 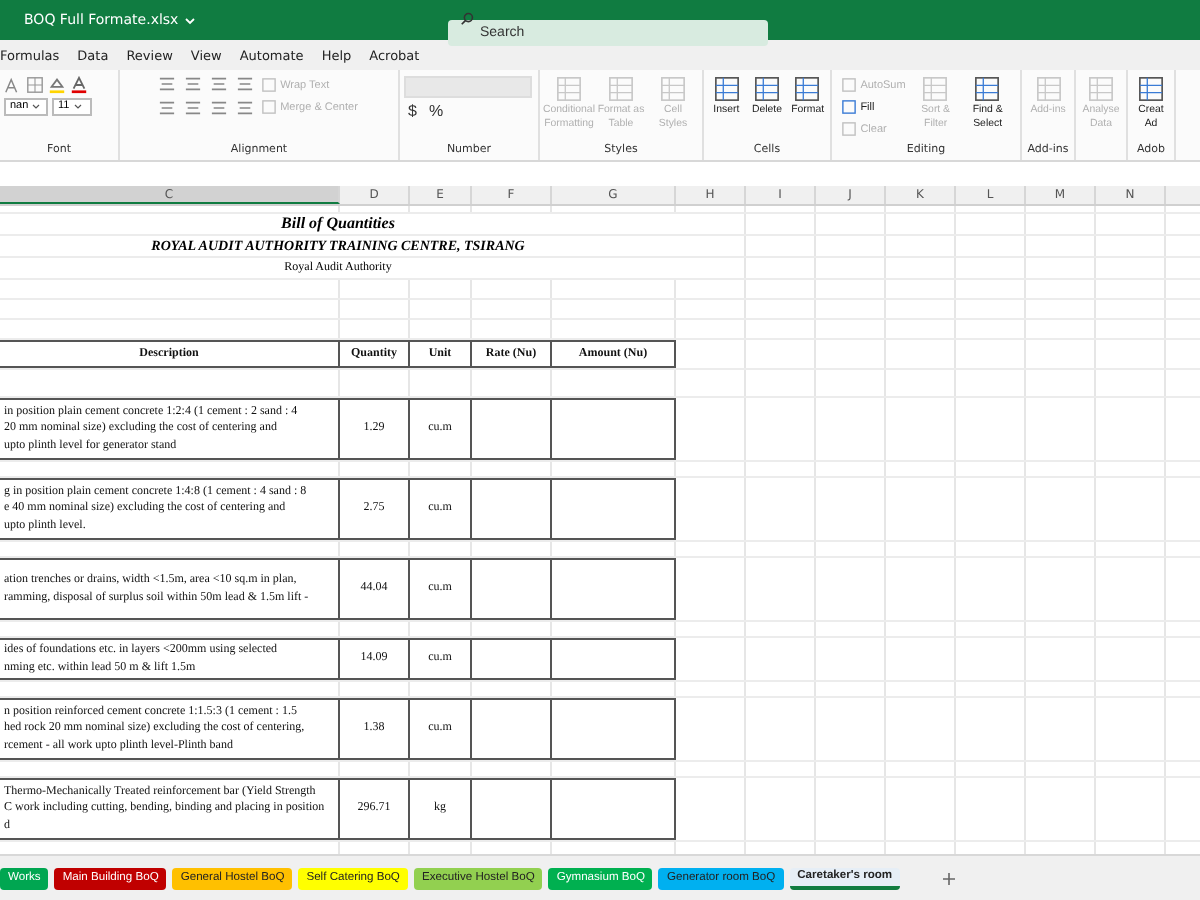 What do you see at coordinates (193, 84) in the screenshot?
I see `align-middle-icon` at bounding box center [193, 84].